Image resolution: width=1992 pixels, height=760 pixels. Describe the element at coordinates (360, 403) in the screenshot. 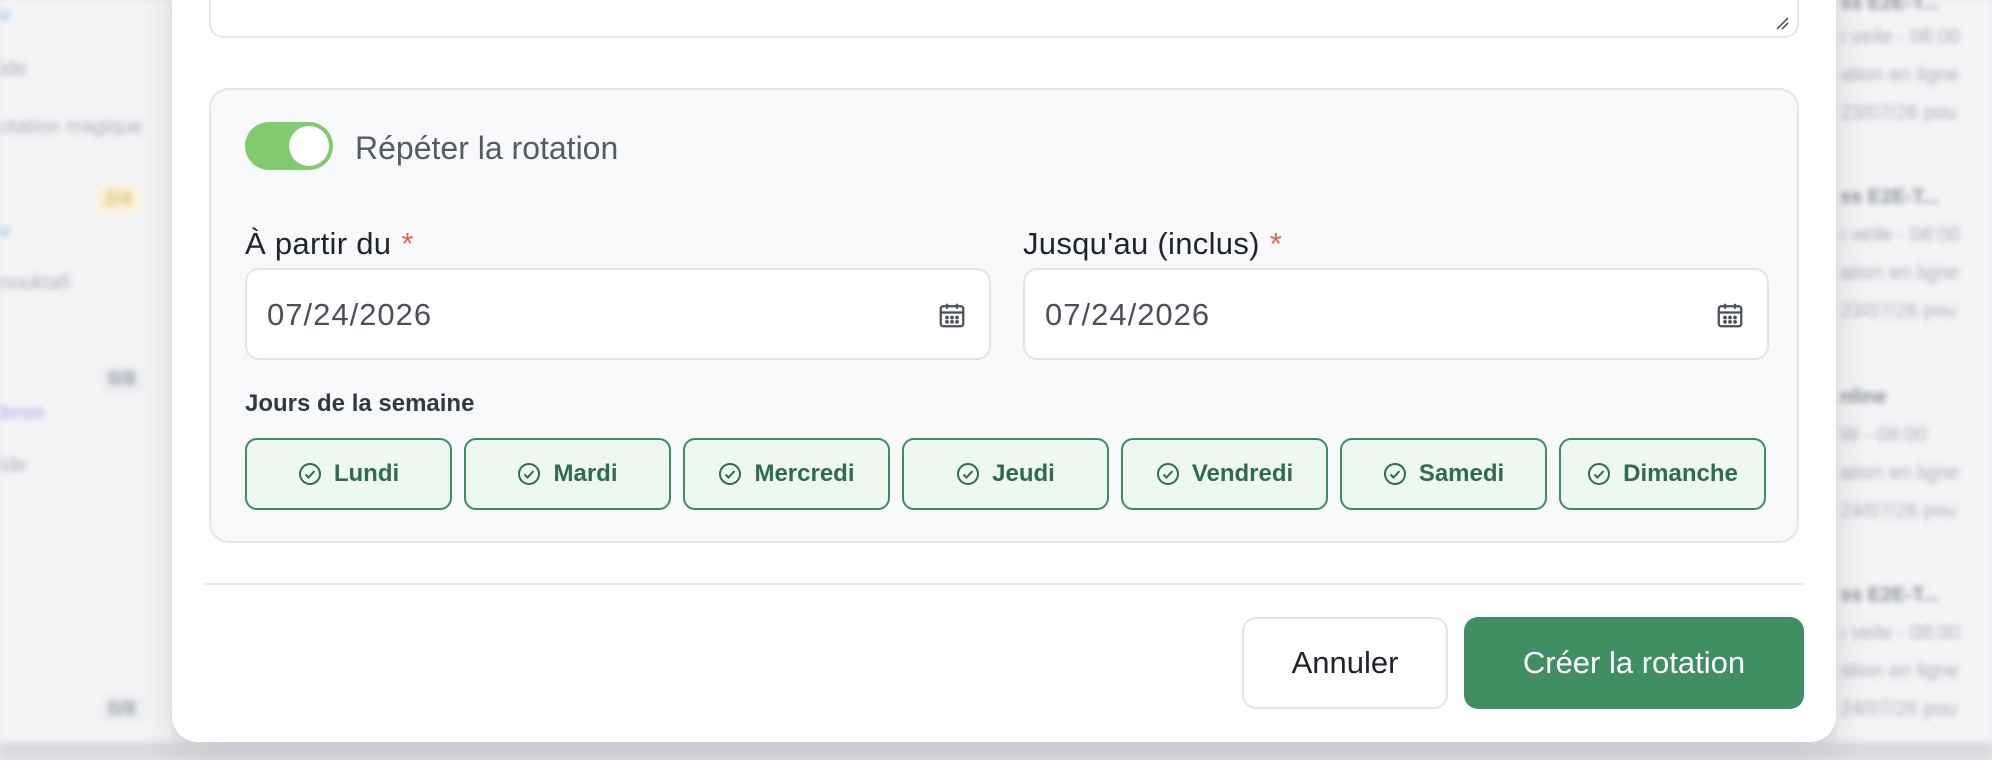

I see `weekdays-label: Jours de la semaine` at that location.